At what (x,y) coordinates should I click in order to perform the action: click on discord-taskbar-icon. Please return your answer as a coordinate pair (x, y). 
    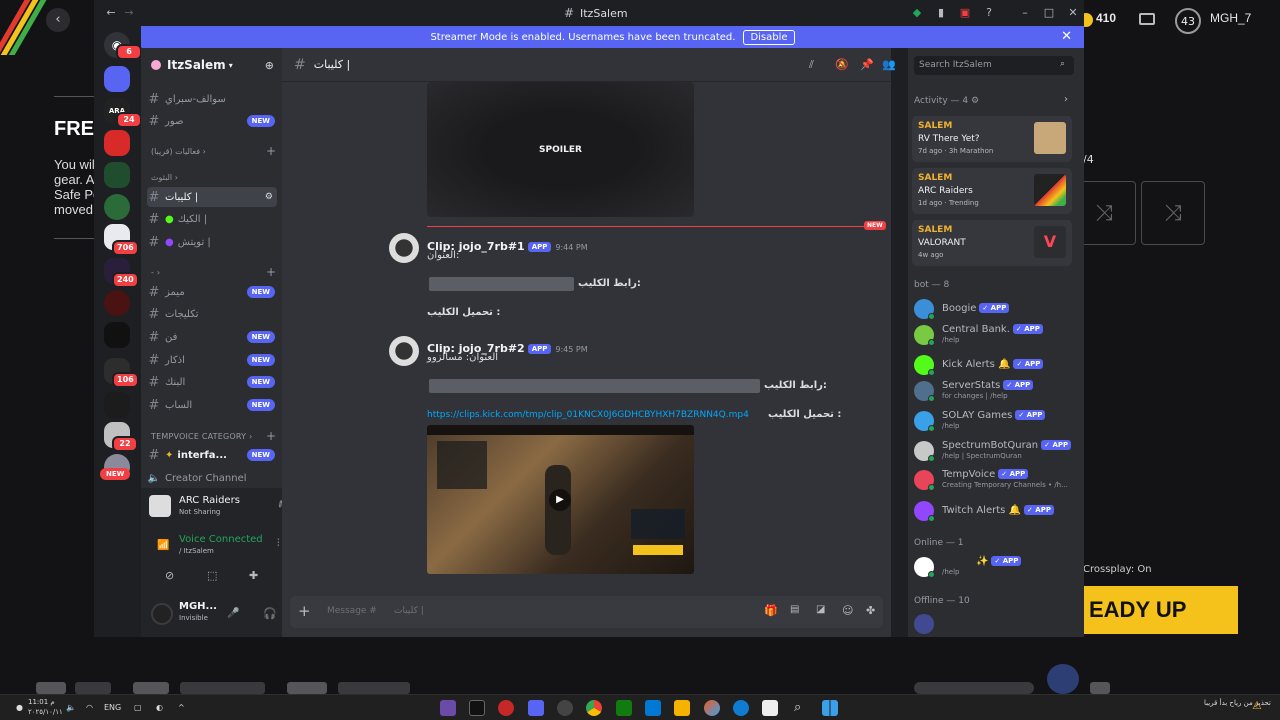
    Looking at the image, I should click on (536, 708).